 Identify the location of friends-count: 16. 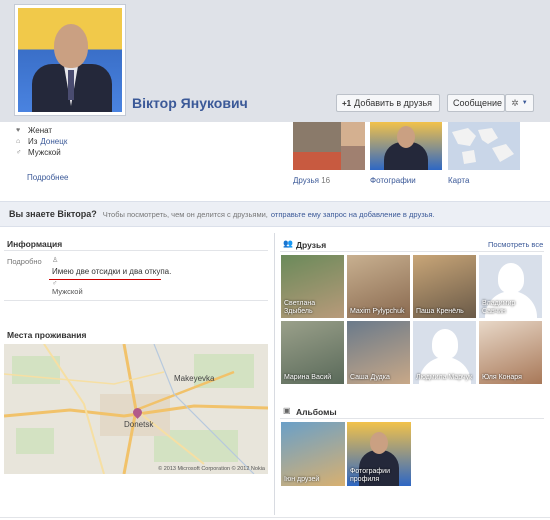
(326, 180).